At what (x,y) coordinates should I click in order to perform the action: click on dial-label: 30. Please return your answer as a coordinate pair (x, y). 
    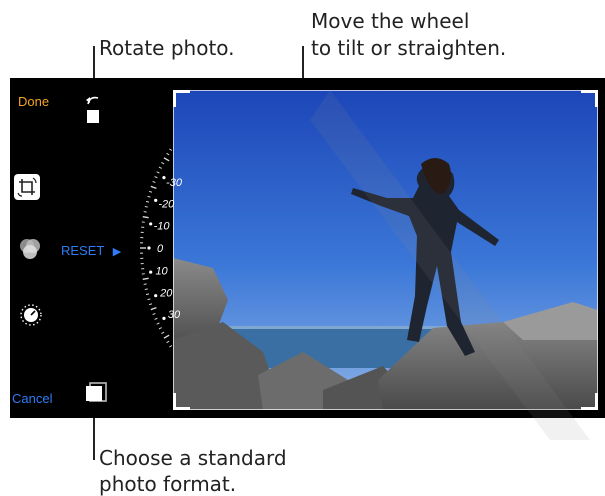
    Looking at the image, I should click on (174, 315).